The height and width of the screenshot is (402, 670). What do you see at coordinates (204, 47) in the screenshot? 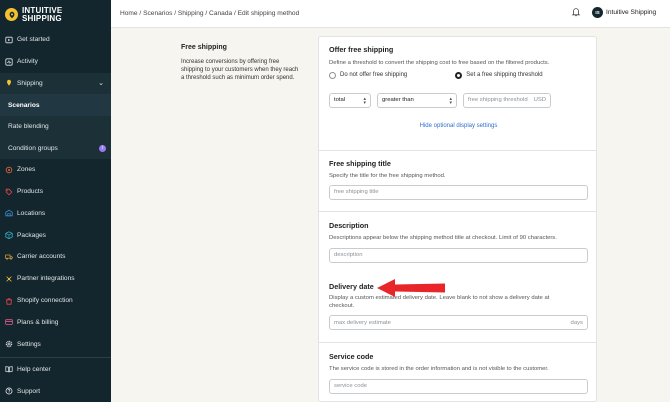
I see `page-section-title: Free shipping` at bounding box center [204, 47].